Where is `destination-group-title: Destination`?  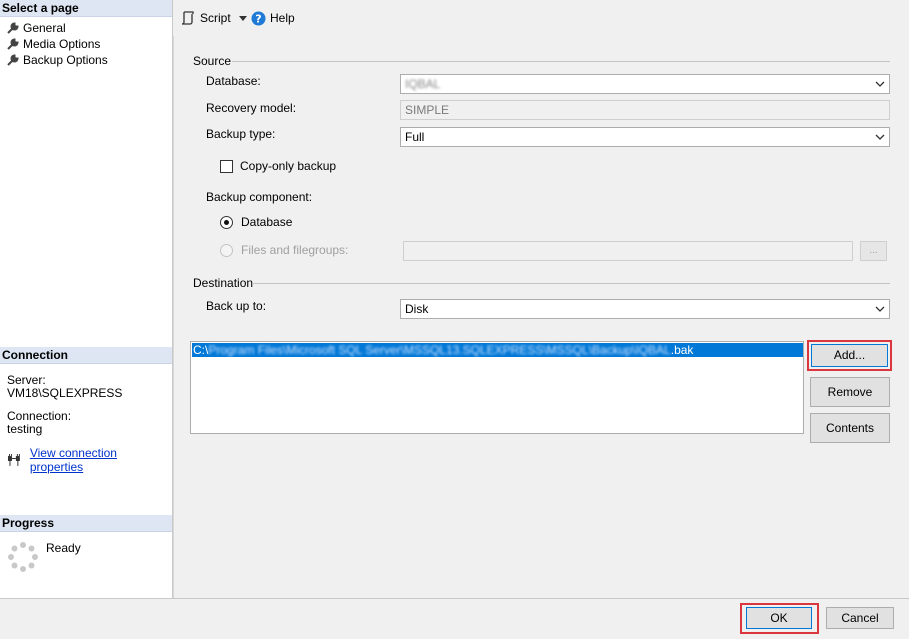
destination-group-title: Destination is located at coordinates (223, 283).